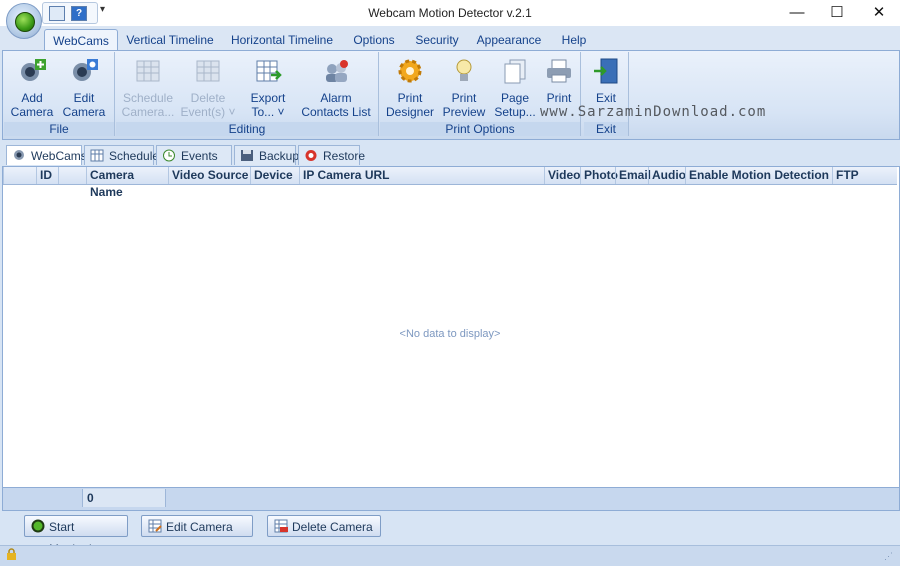  What do you see at coordinates (480, 129) in the screenshot?
I see `group-label-print: Print Options` at bounding box center [480, 129].